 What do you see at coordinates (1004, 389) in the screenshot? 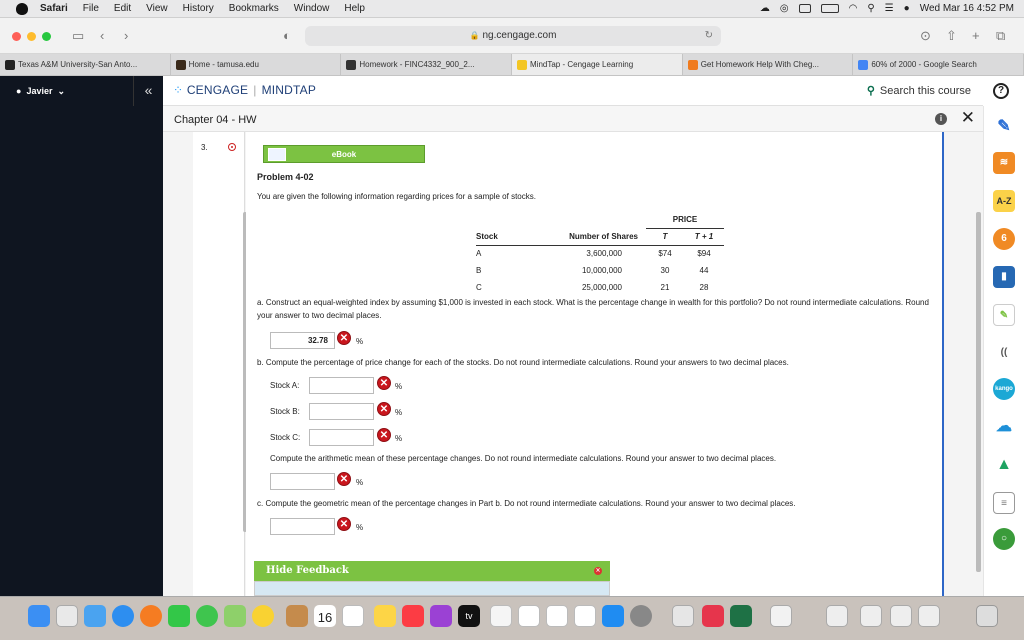
I see `kaltura-icon: kango` at bounding box center [1004, 389].